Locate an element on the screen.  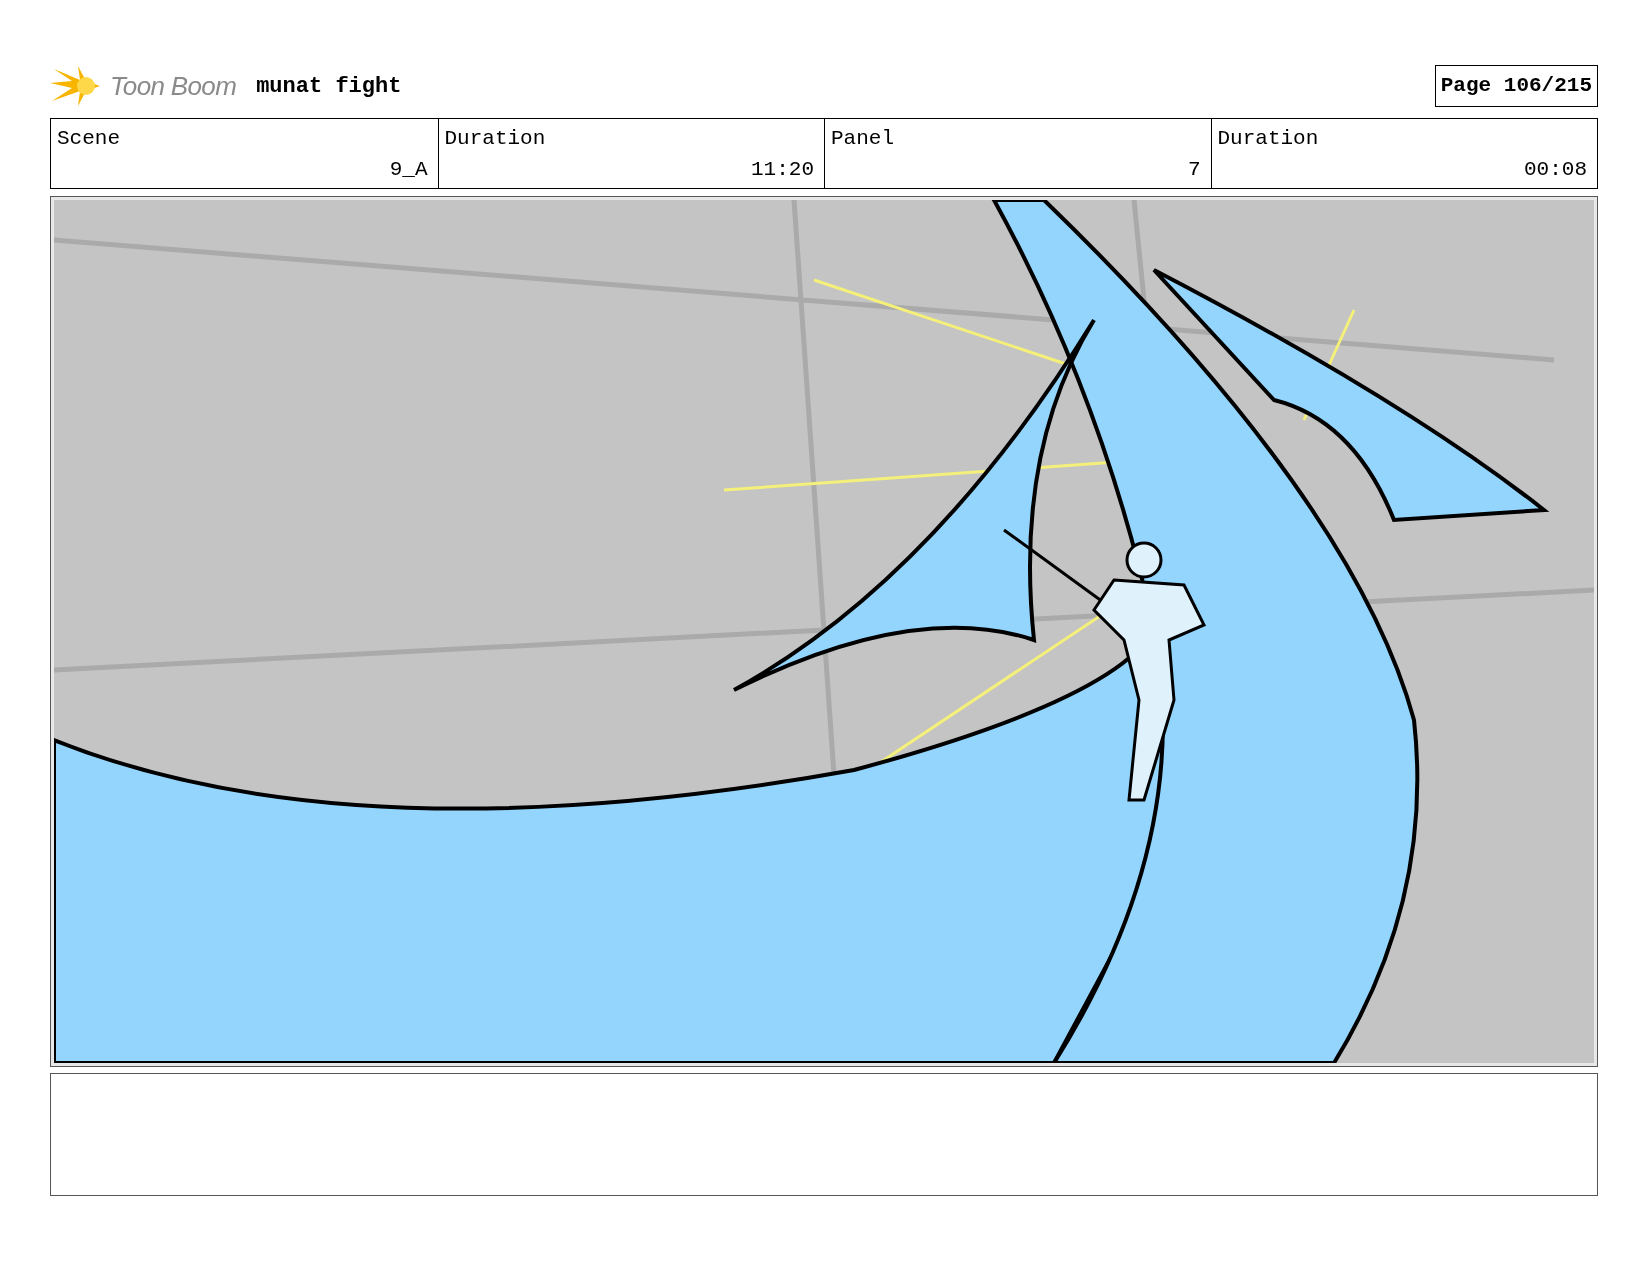
project-title: munat fight is located at coordinates (329, 86).